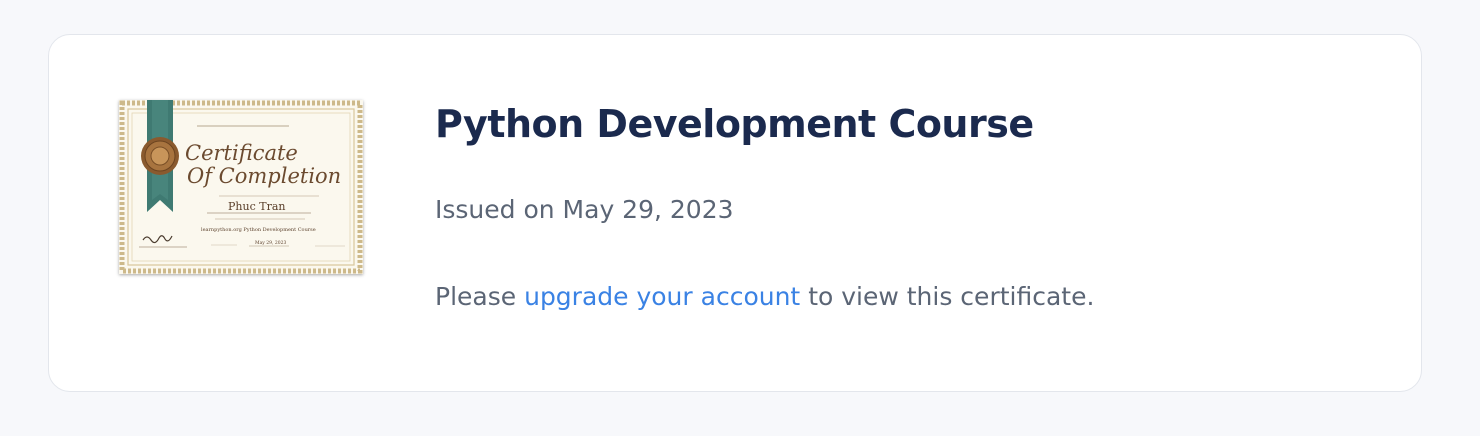 The image size is (1480, 436). What do you see at coordinates (476, 296) in the screenshot?
I see `notice-prefix: Please` at bounding box center [476, 296].